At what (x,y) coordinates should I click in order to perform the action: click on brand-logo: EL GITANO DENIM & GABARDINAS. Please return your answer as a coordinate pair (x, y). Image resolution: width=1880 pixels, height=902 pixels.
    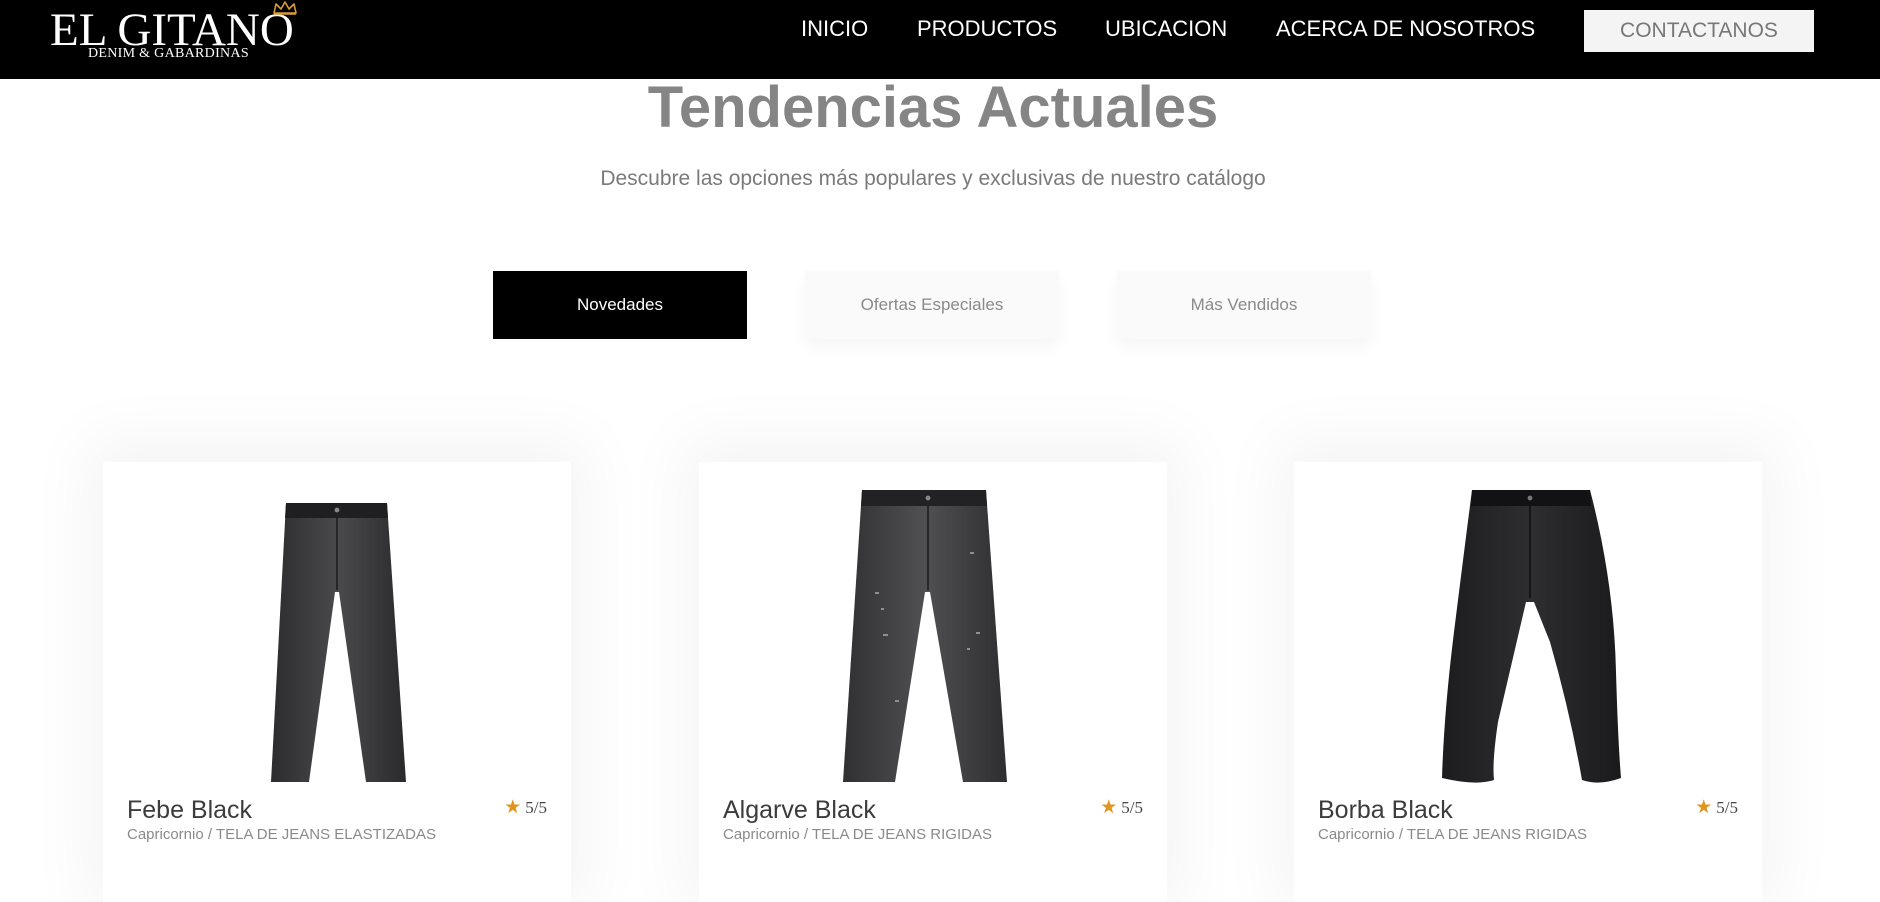
    Looking at the image, I should click on (175, 33).